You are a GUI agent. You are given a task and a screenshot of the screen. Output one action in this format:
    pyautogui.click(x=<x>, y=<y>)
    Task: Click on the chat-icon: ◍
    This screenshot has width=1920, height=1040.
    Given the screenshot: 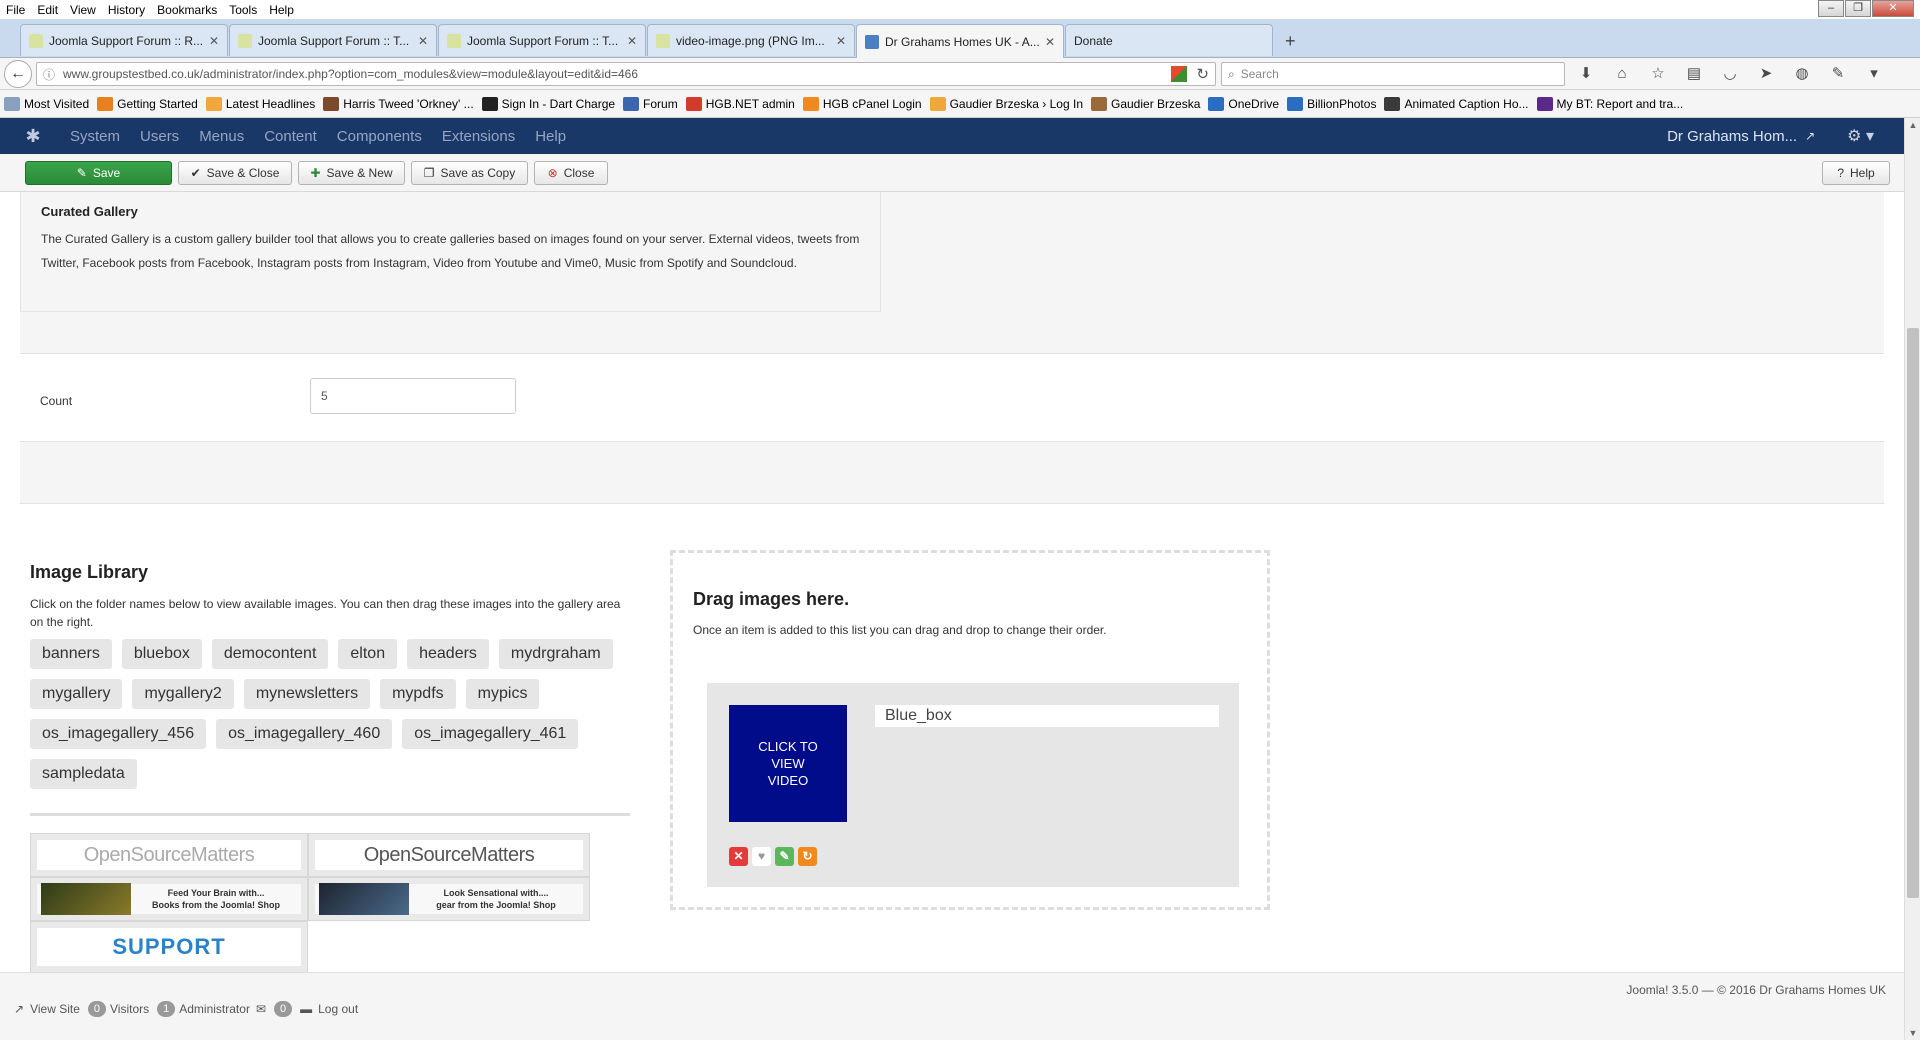 What is the action you would take?
    pyautogui.click(x=1802, y=74)
    